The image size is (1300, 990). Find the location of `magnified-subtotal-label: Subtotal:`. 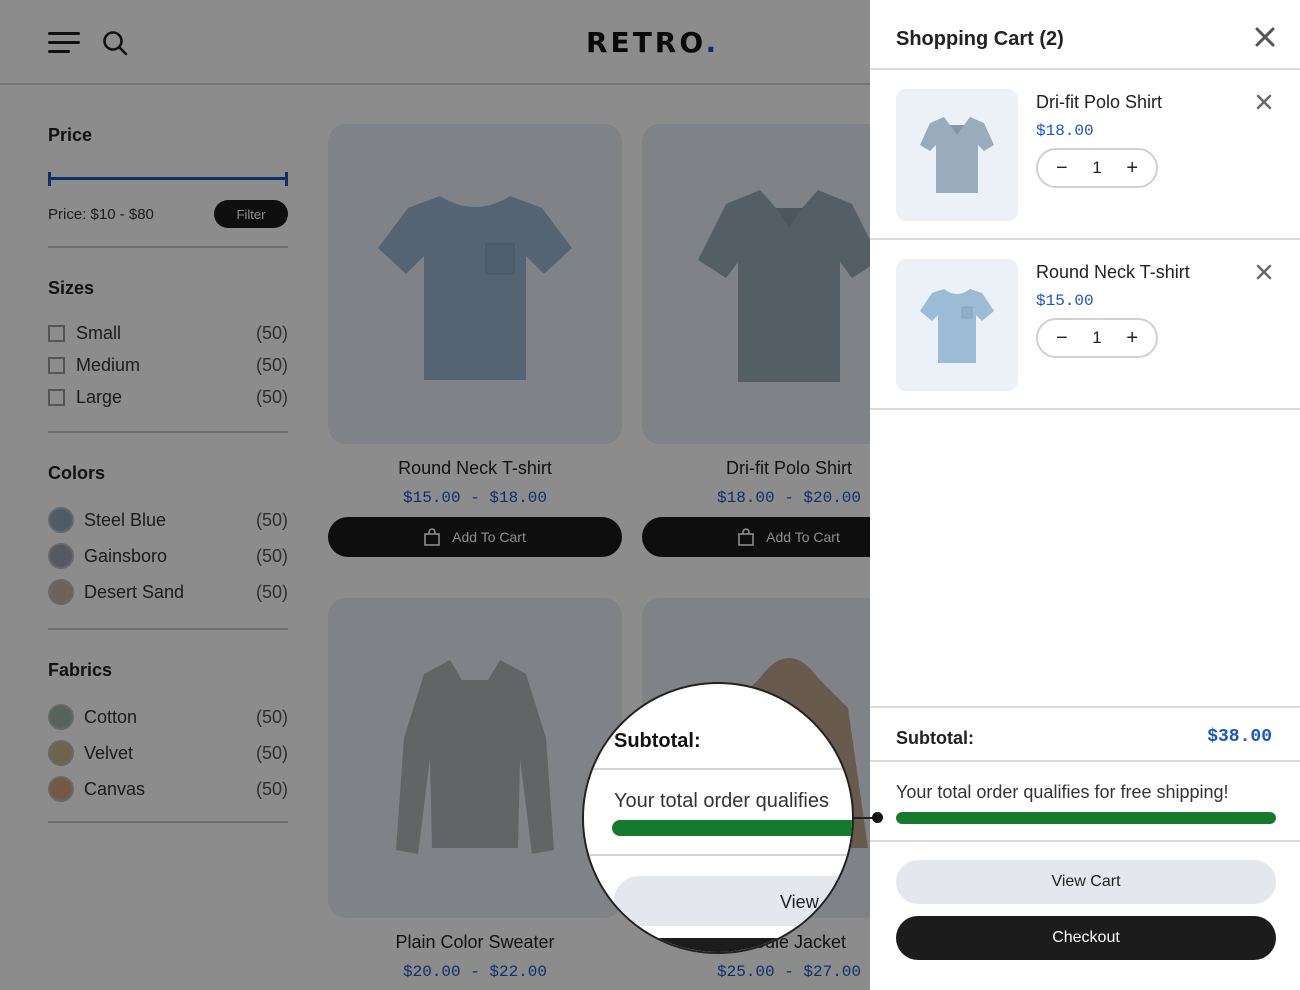

magnified-subtotal-label: Subtotal: is located at coordinates (657, 741).